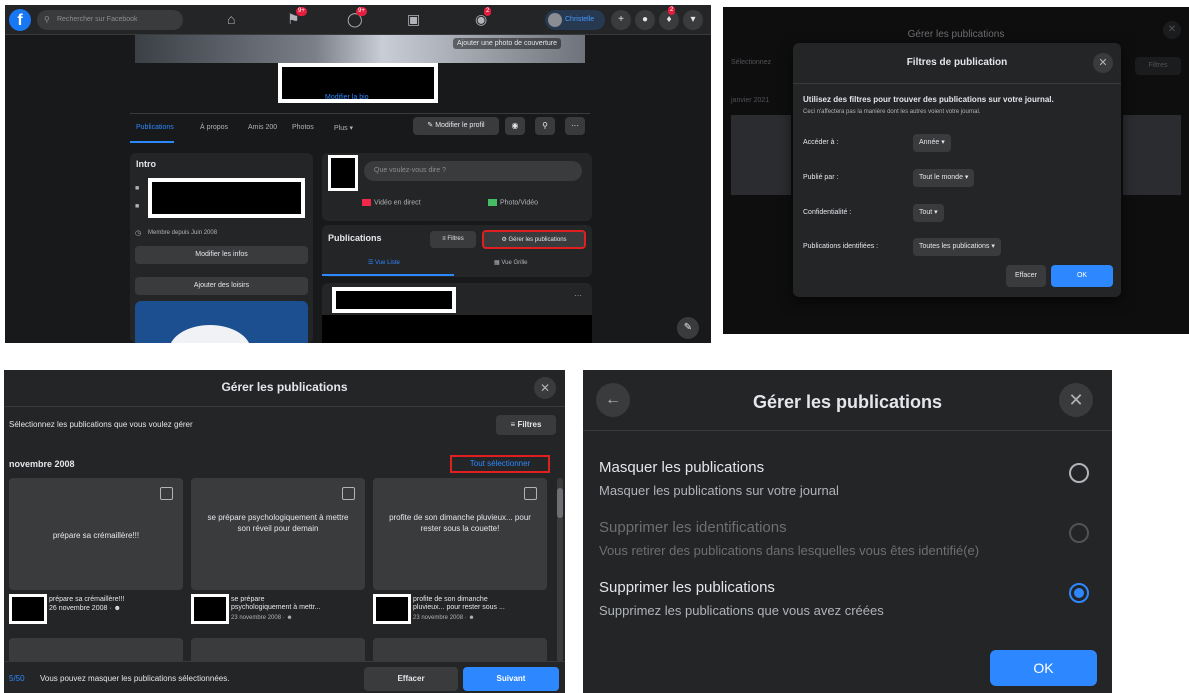 The image size is (1189, 693). Describe the element at coordinates (560, 570) in the screenshot. I see `scrollbar` at that location.